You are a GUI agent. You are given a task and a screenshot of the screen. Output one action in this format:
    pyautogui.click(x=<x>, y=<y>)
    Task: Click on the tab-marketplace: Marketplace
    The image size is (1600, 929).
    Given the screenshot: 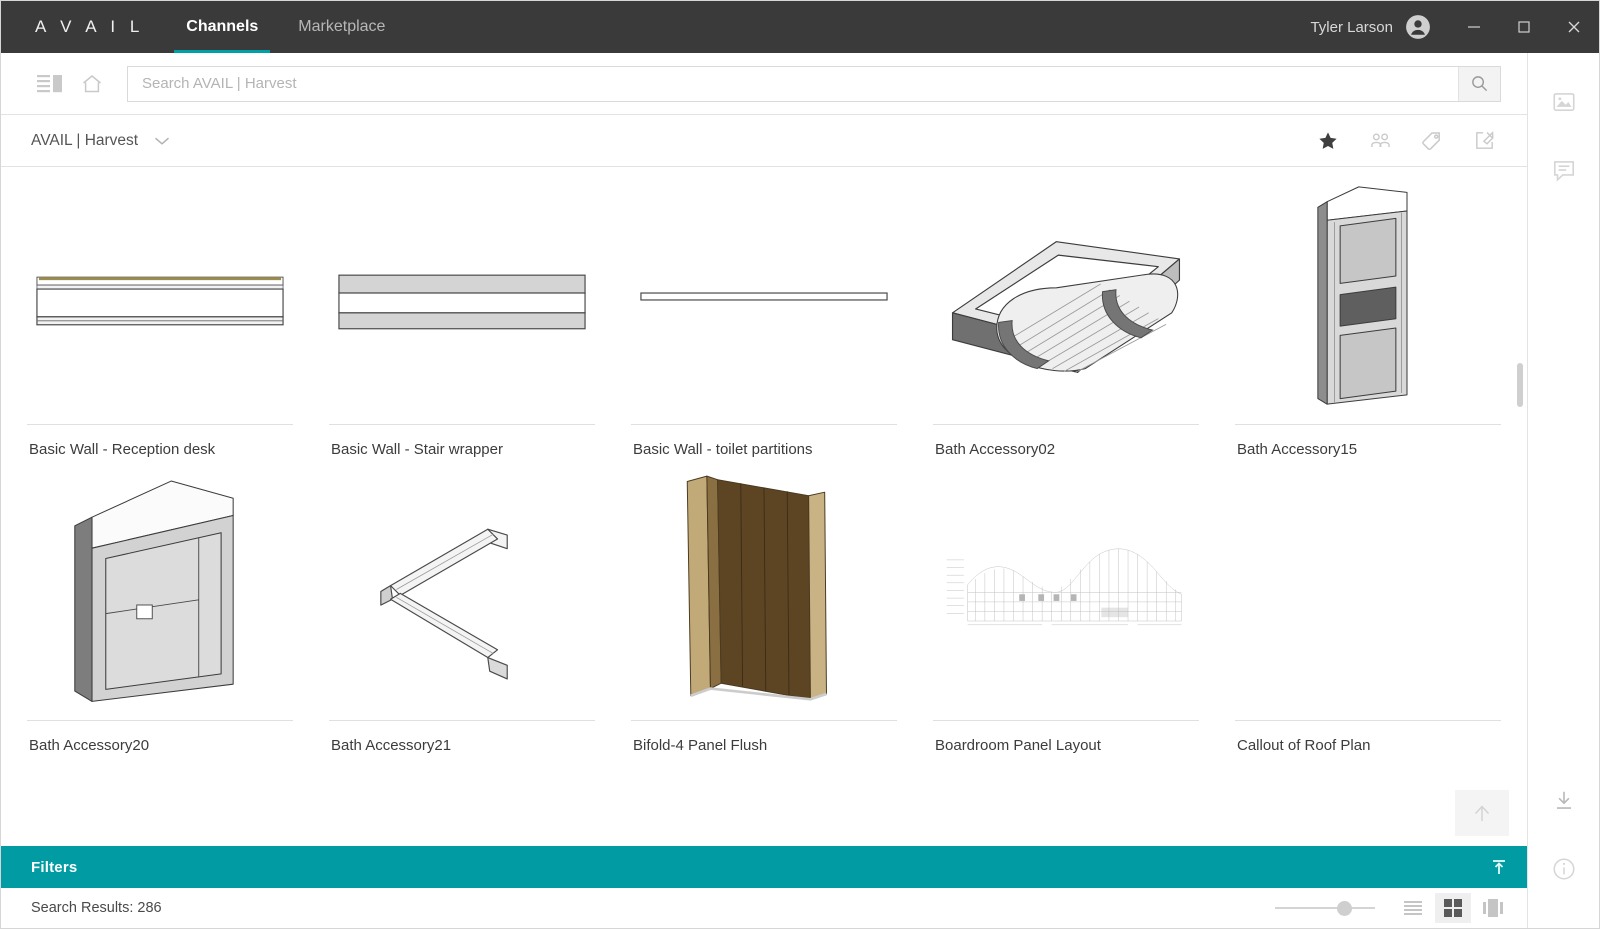 What is the action you would take?
    pyautogui.click(x=341, y=27)
    